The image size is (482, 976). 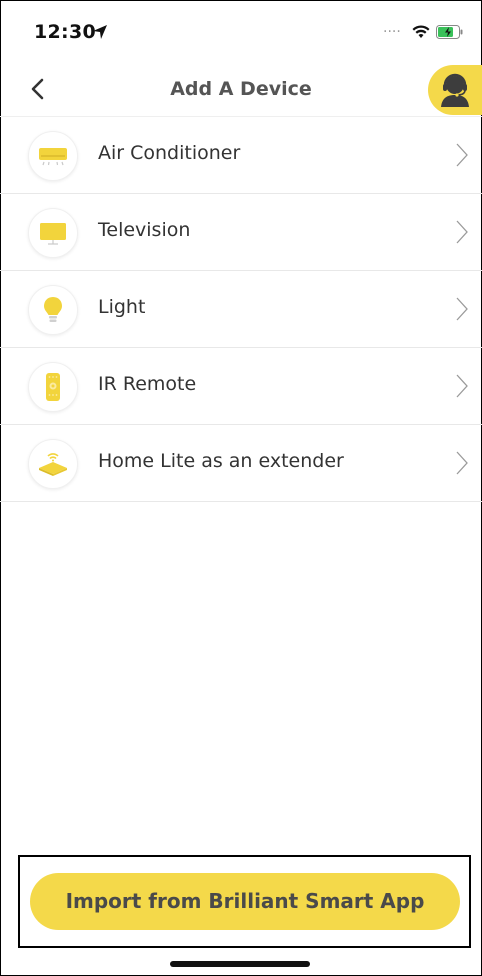 I want to click on device-label: Light, so click(x=122, y=307).